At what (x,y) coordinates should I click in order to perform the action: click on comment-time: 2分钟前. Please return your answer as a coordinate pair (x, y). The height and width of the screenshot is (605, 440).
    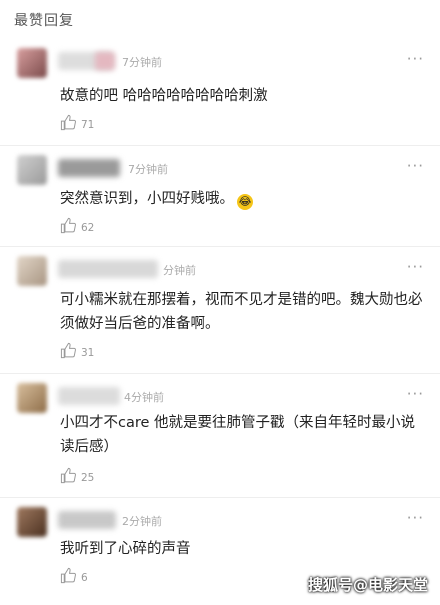
    Looking at the image, I should click on (142, 521).